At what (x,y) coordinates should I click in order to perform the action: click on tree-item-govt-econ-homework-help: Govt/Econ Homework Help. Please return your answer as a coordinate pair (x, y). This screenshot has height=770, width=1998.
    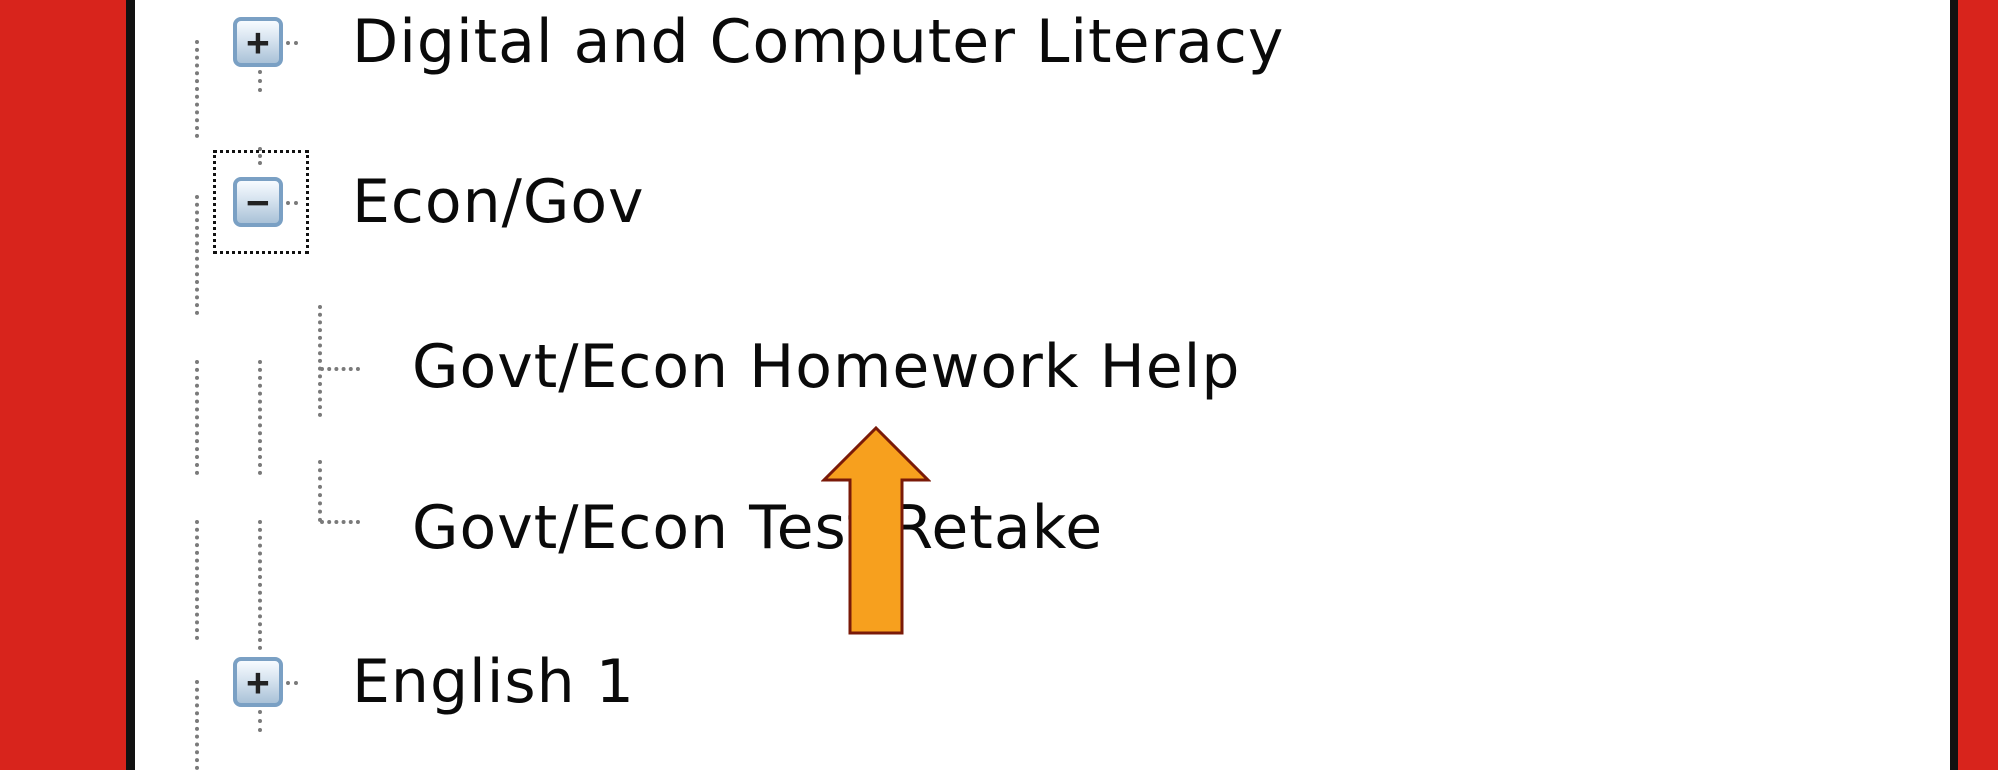
    Looking at the image, I should click on (1042, 360).